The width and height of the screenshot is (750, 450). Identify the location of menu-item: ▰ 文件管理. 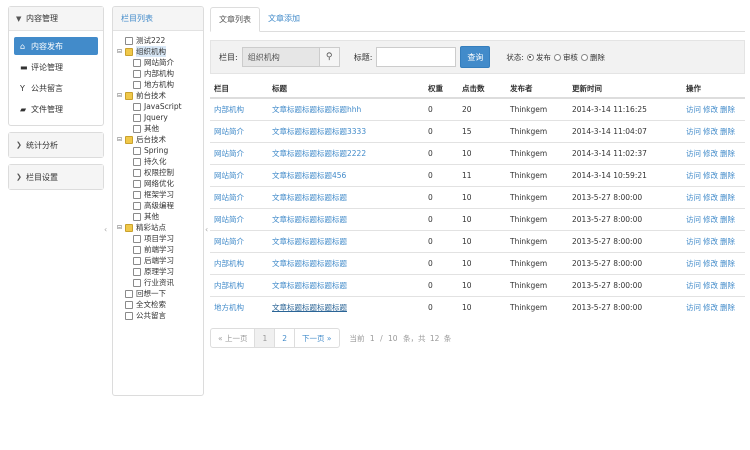
(56, 109).